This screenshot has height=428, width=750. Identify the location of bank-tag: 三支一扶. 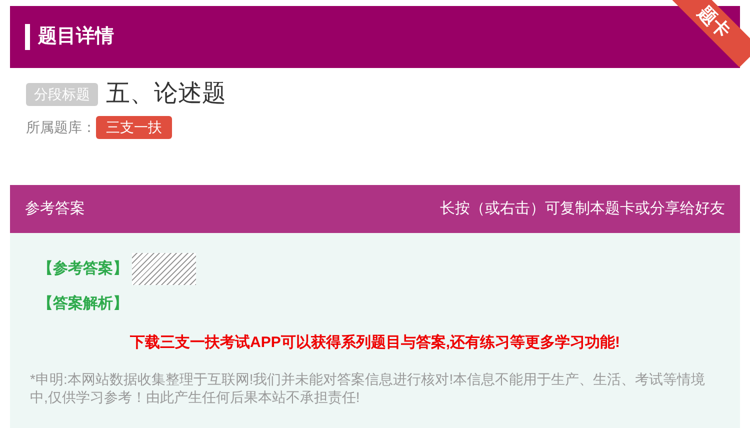
(134, 127).